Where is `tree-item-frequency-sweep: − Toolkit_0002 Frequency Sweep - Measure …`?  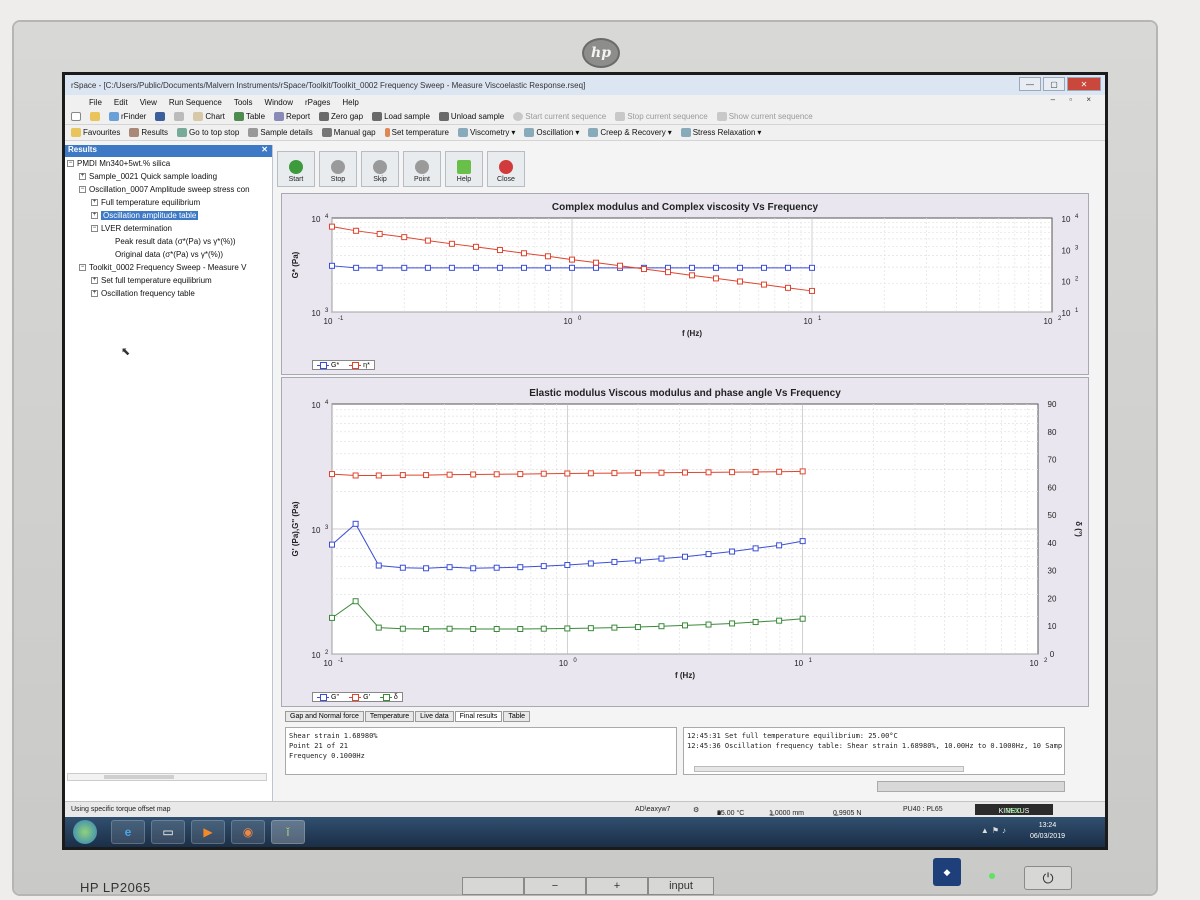 tree-item-frequency-sweep: − Toolkit_0002 Frequency Sweep - Measure … is located at coordinates (168, 267).